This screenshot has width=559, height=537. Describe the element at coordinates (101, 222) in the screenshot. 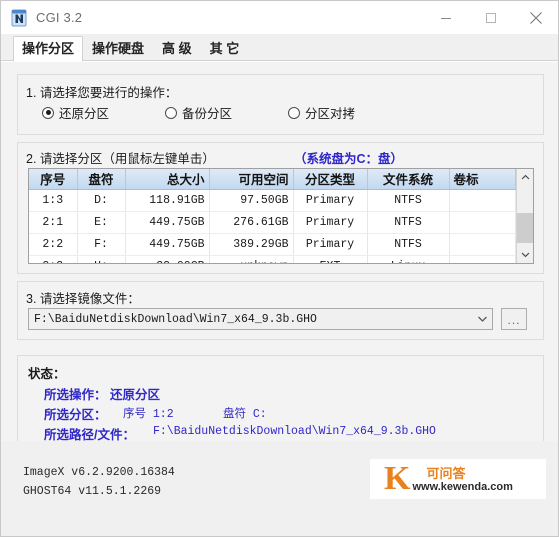

I see `cell-drive: E:` at that location.